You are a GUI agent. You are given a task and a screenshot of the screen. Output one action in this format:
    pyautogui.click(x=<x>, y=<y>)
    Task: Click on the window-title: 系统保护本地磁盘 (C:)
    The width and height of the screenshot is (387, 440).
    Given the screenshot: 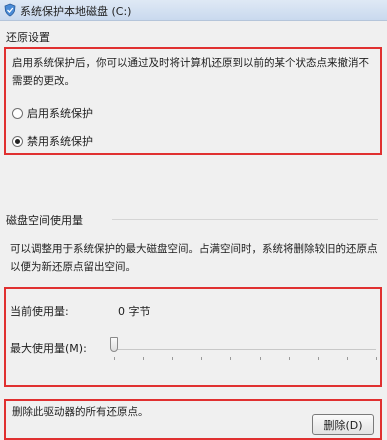 What is the action you would take?
    pyautogui.click(x=76, y=11)
    